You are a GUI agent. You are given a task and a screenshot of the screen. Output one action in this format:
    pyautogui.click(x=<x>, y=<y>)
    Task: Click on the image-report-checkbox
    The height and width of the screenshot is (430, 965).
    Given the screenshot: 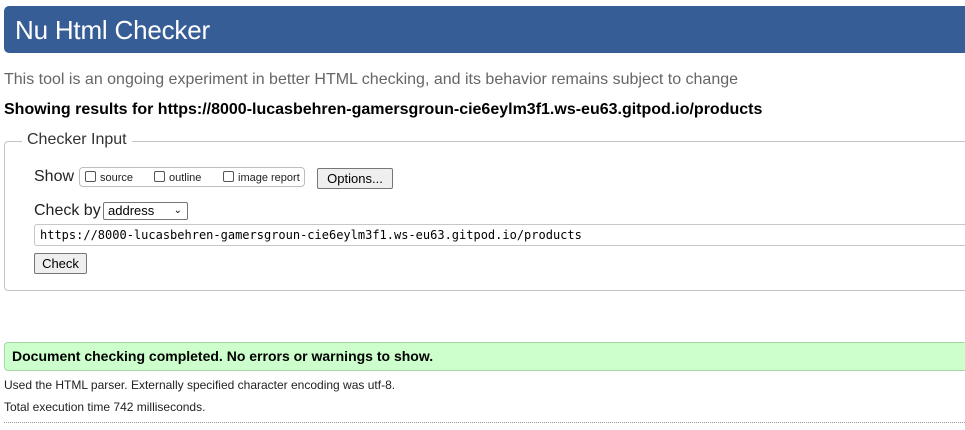 What is the action you would take?
    pyautogui.click(x=228, y=176)
    